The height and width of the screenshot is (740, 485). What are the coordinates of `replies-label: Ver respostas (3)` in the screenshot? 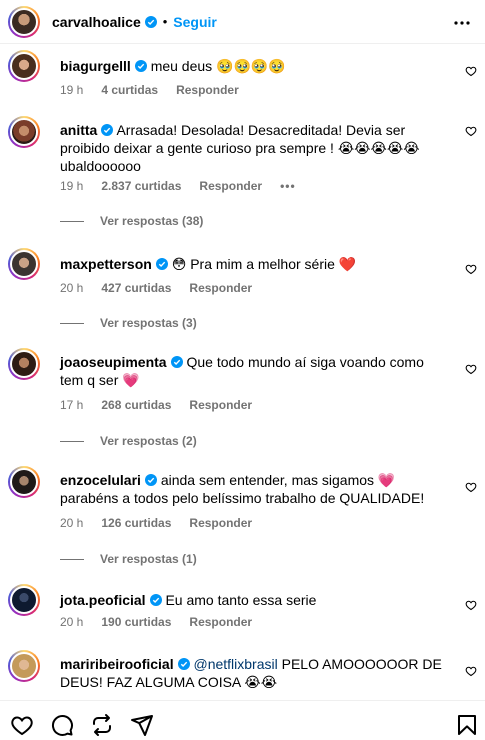 It's located at (148, 323).